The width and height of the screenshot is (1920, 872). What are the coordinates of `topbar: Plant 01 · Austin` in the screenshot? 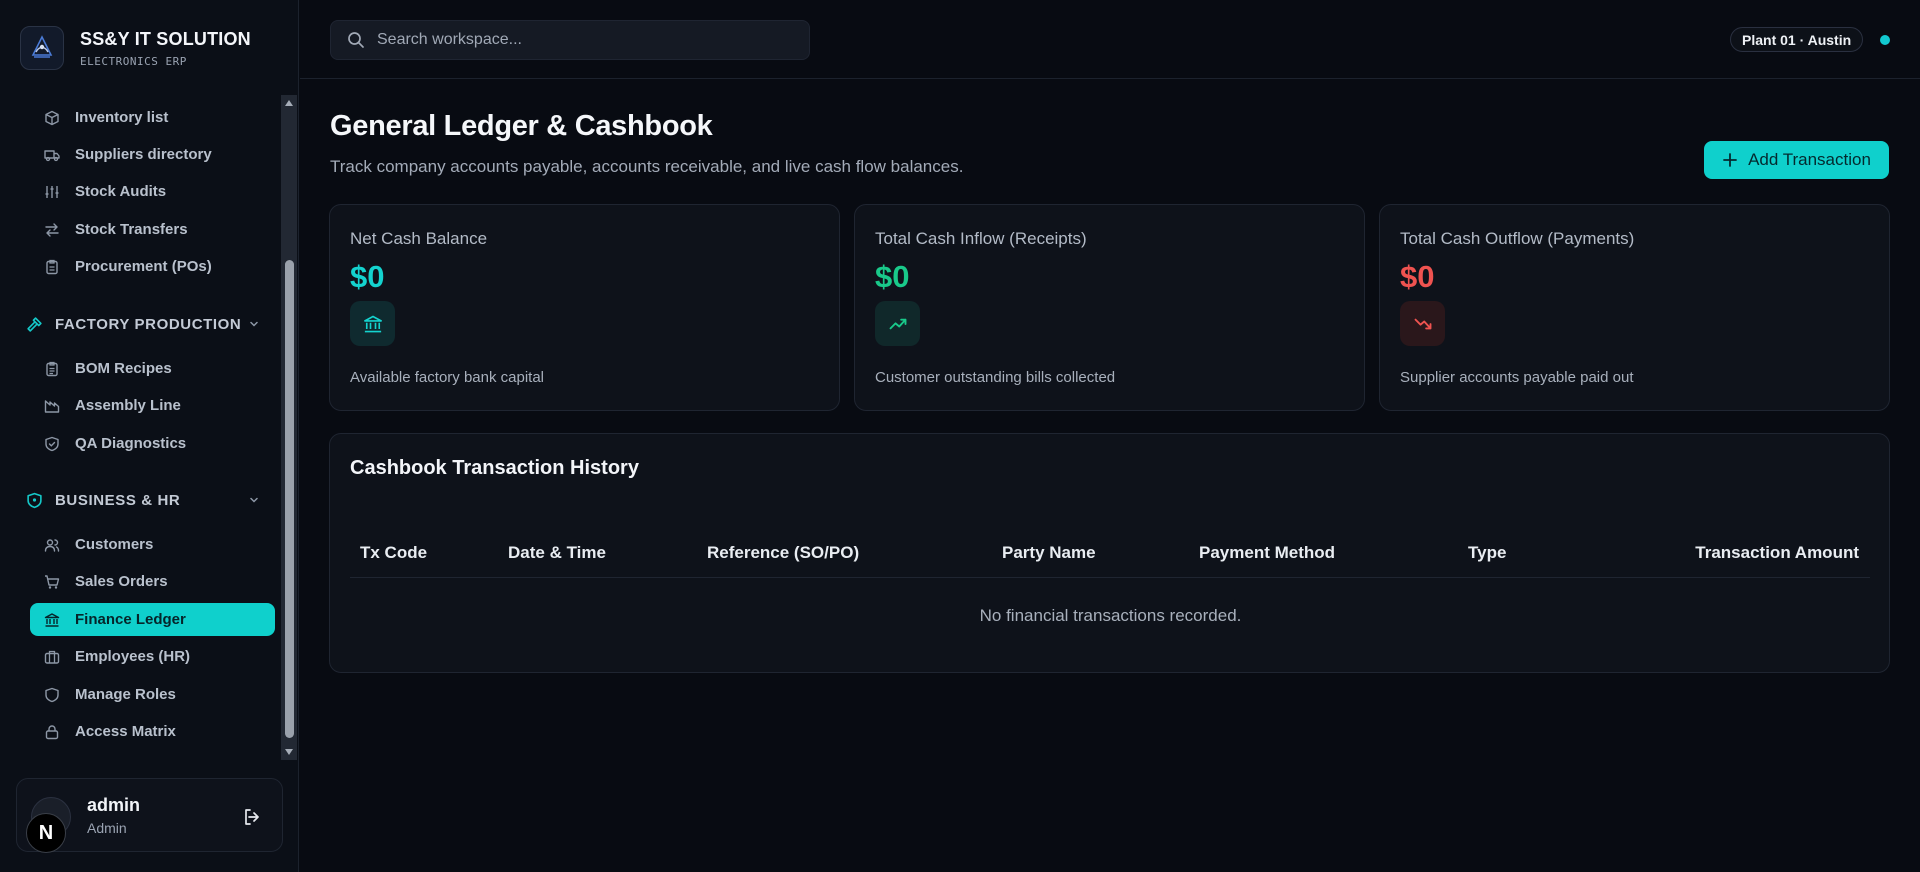 It's located at (1110, 39).